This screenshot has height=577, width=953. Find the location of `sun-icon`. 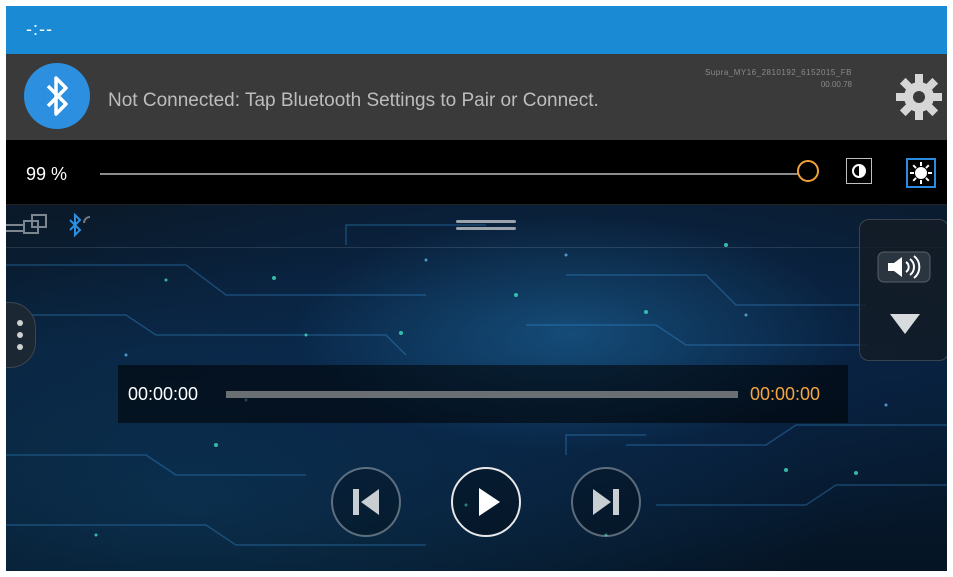

sun-icon is located at coordinates (921, 173).